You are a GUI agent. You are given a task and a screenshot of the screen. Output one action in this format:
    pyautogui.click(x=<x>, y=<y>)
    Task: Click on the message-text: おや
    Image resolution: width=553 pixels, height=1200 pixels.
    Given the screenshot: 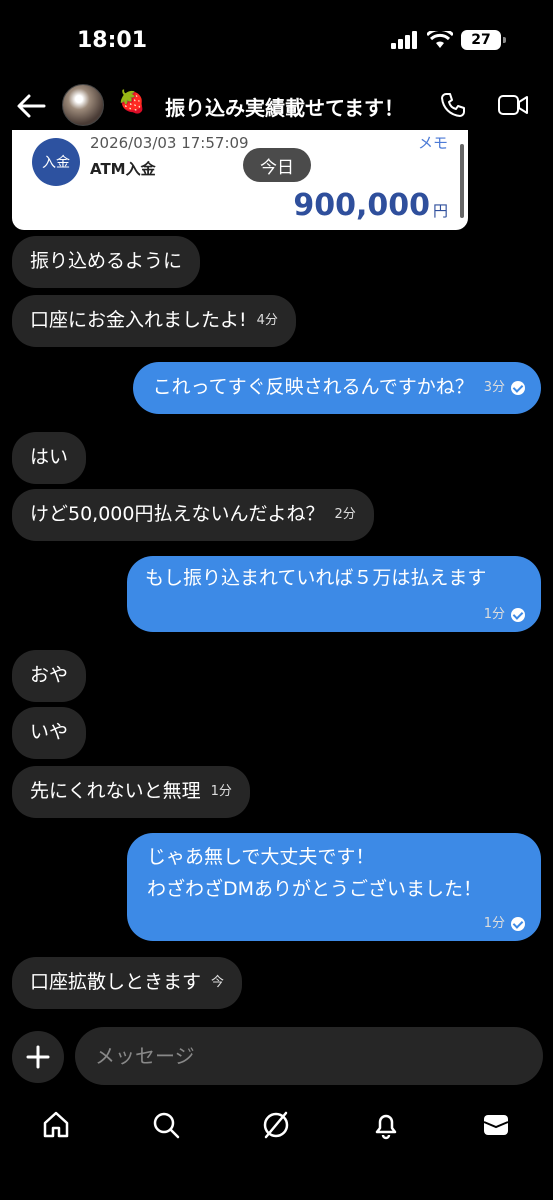 What is the action you would take?
    pyautogui.click(x=49, y=675)
    